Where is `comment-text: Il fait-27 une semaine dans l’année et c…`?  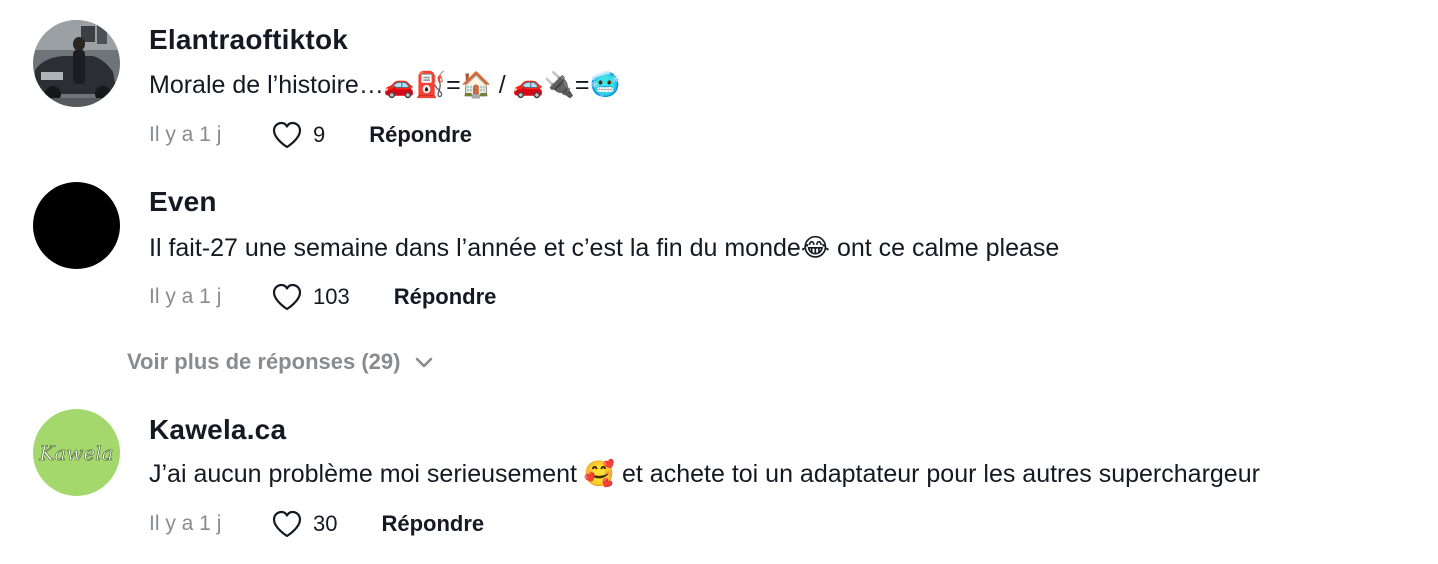
comment-text: Il fait-27 une semaine dans l’année et c… is located at coordinates (604, 248).